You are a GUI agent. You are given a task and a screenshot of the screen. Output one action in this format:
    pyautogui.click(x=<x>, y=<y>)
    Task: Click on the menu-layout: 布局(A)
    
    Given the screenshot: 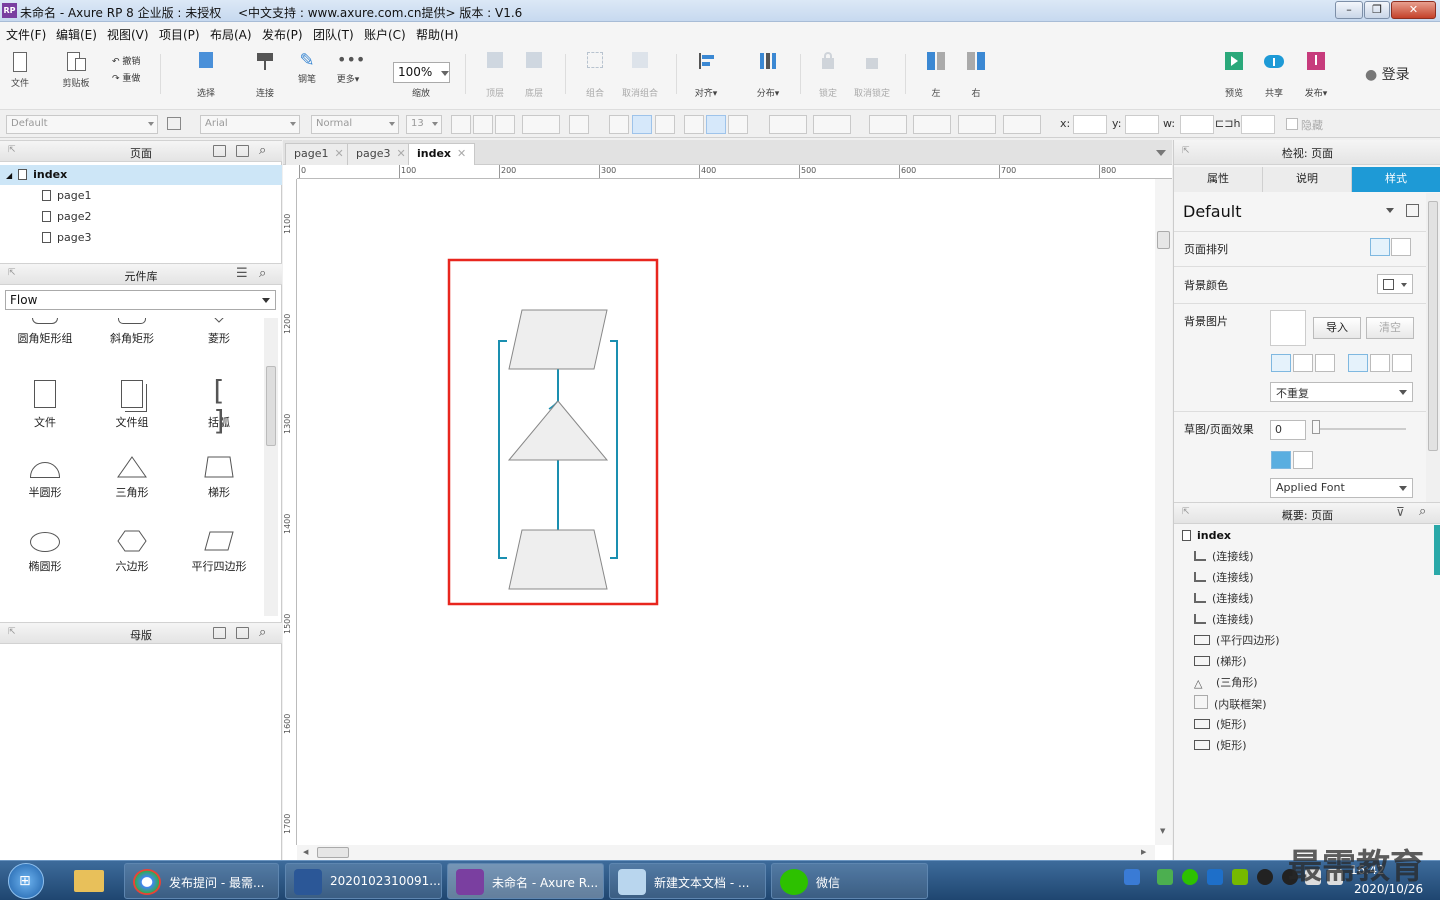 What is the action you would take?
    pyautogui.click(x=231, y=34)
    